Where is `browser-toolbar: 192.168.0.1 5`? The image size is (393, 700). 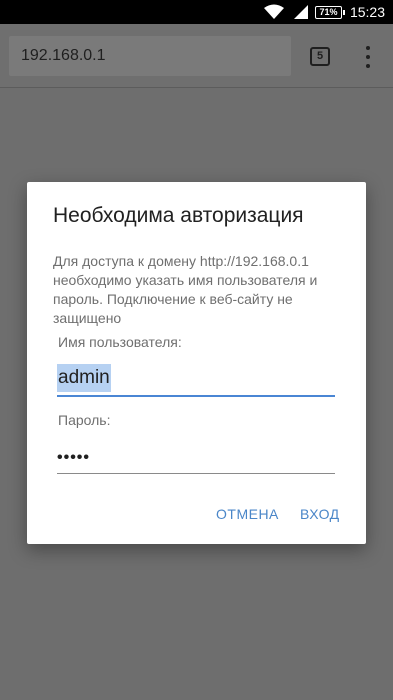 browser-toolbar: 192.168.0.1 5 is located at coordinates (196, 56).